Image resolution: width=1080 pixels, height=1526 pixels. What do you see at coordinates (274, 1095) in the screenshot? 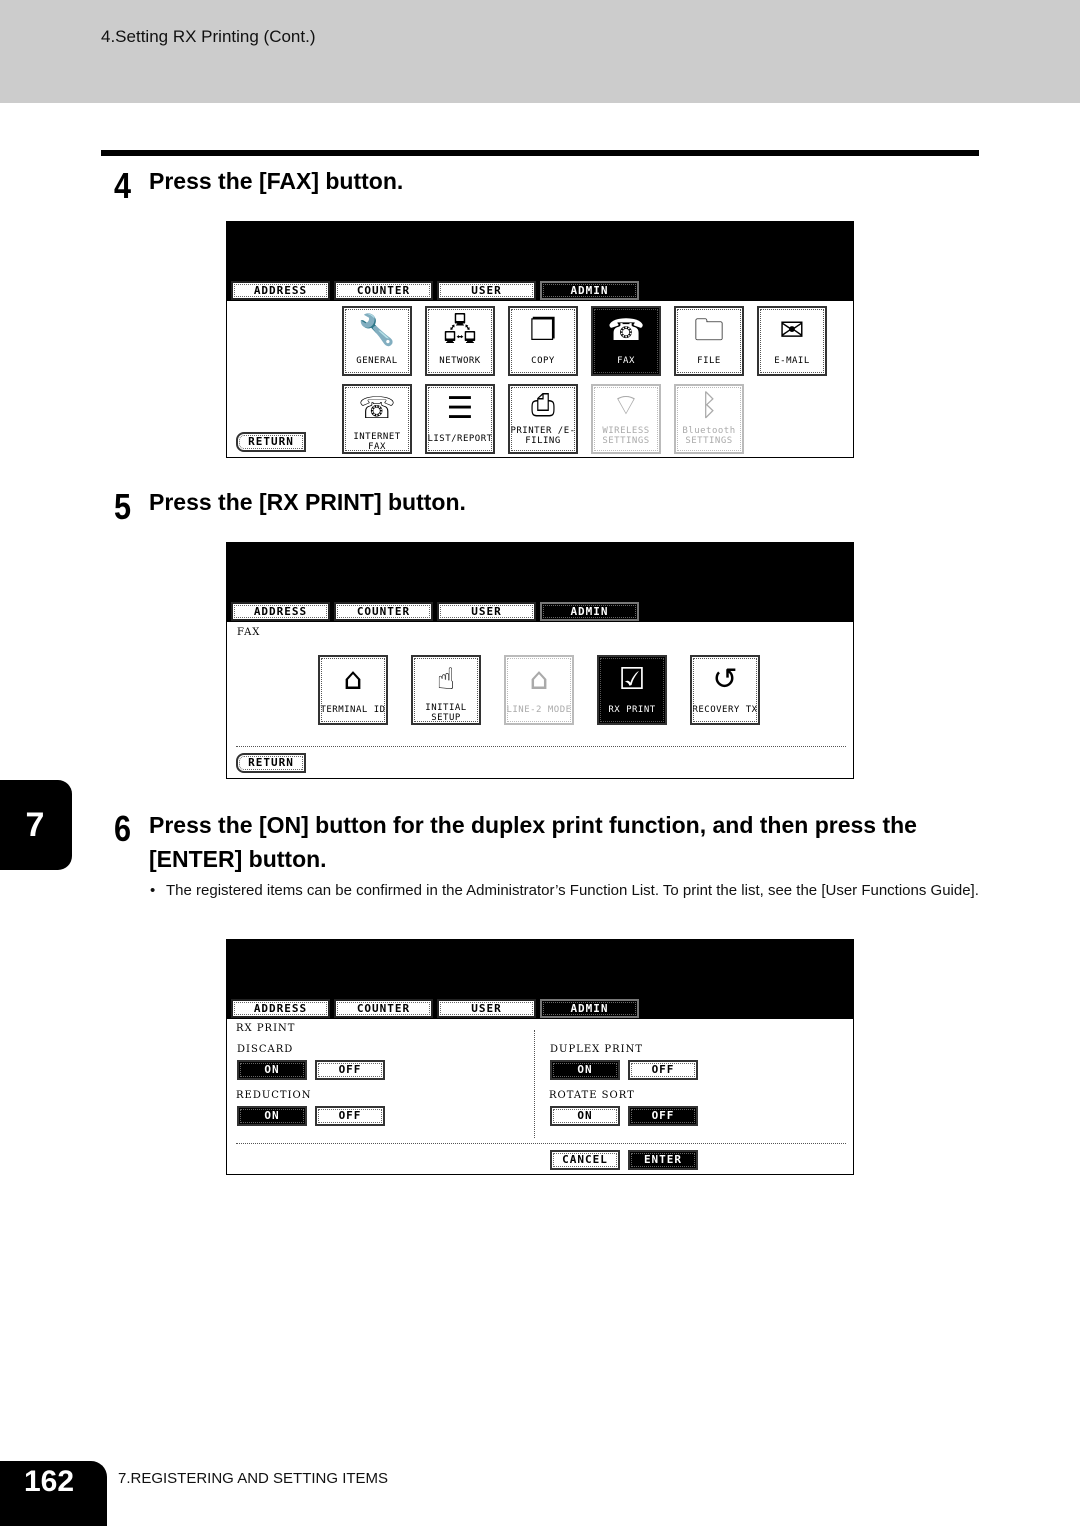
I see `reduction-label: REDUCTION` at bounding box center [274, 1095].